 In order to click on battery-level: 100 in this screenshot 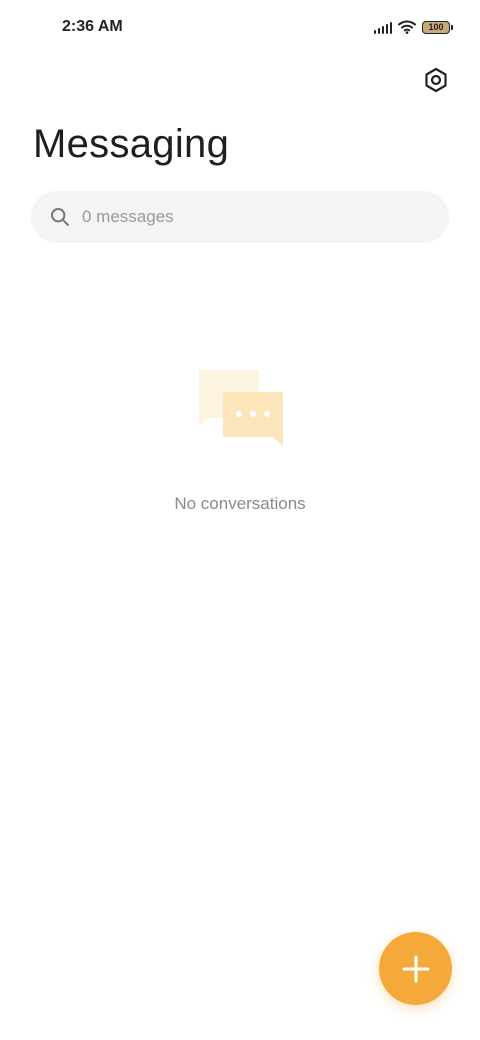, I will do `click(436, 26)`.